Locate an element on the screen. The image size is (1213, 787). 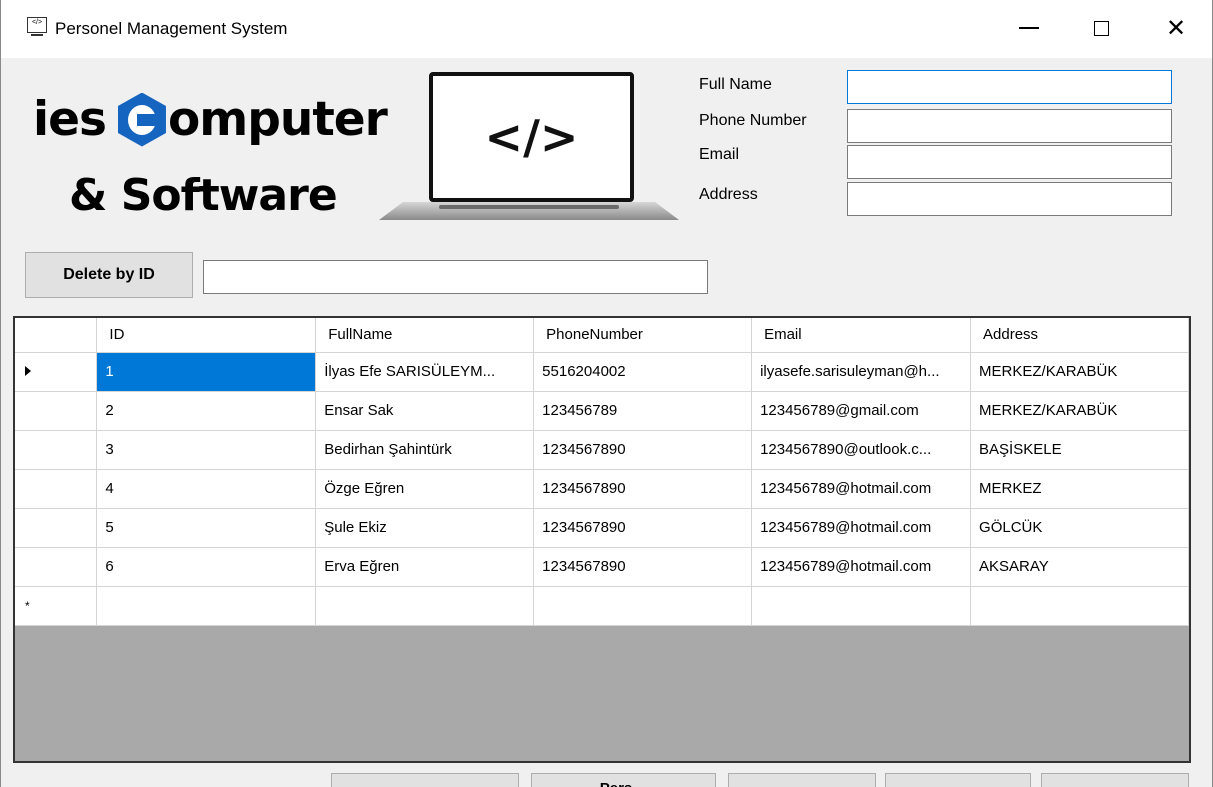
column-header-email: Email is located at coordinates (861, 335).